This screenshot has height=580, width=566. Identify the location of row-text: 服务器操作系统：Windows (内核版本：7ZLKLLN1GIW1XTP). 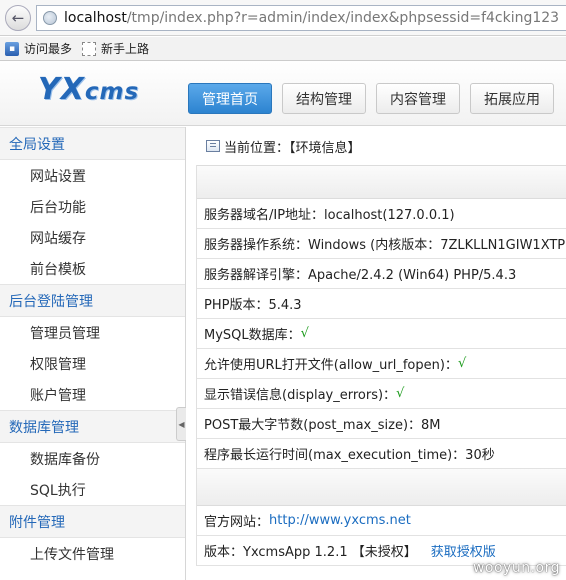
(385, 245).